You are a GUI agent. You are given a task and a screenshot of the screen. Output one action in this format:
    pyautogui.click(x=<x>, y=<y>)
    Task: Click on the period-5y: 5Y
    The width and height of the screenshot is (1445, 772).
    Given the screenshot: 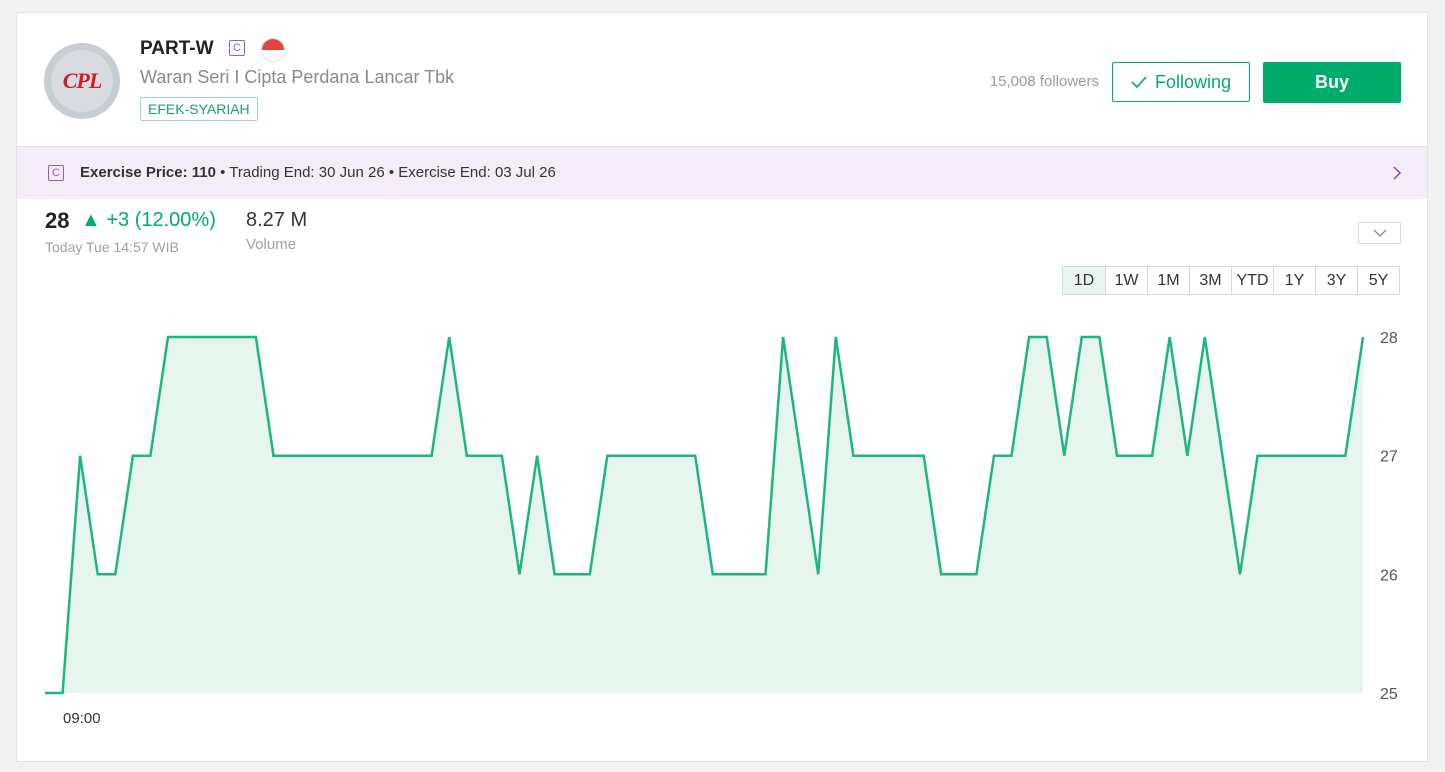 What is the action you would take?
    pyautogui.click(x=1378, y=280)
    